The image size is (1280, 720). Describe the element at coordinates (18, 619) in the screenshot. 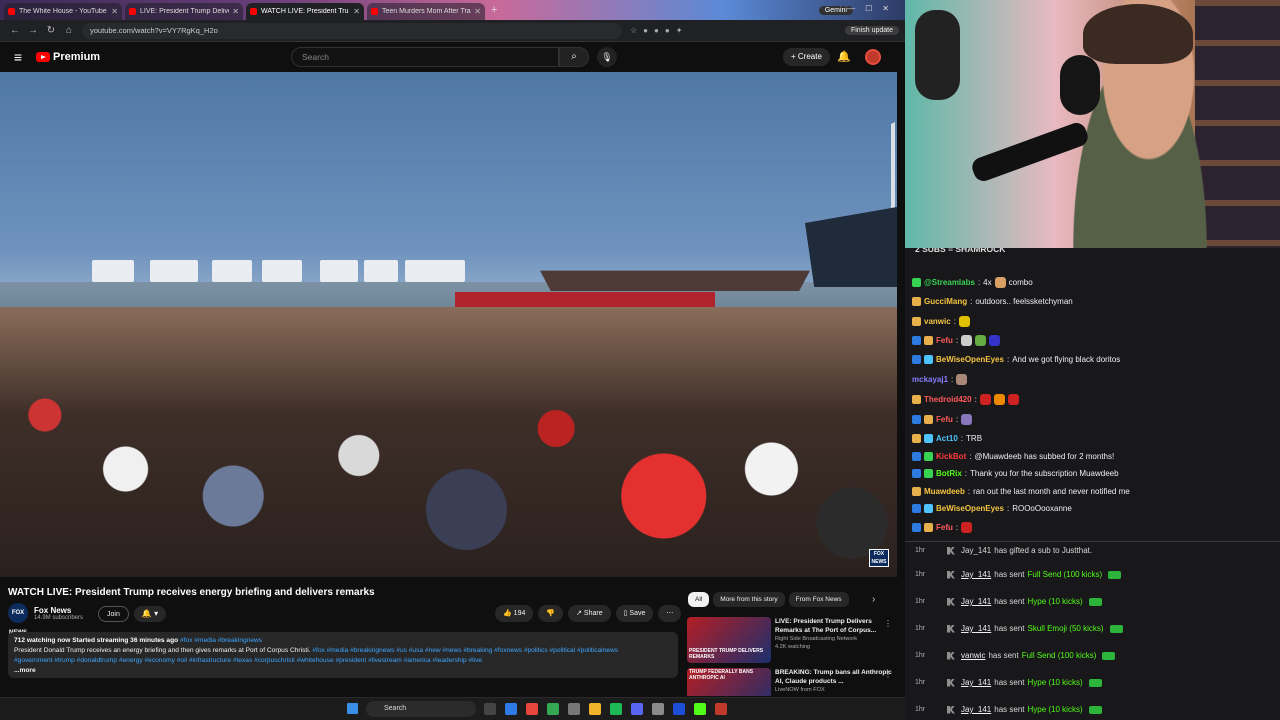

I see `channel-avatar: FOX NEWS` at that location.